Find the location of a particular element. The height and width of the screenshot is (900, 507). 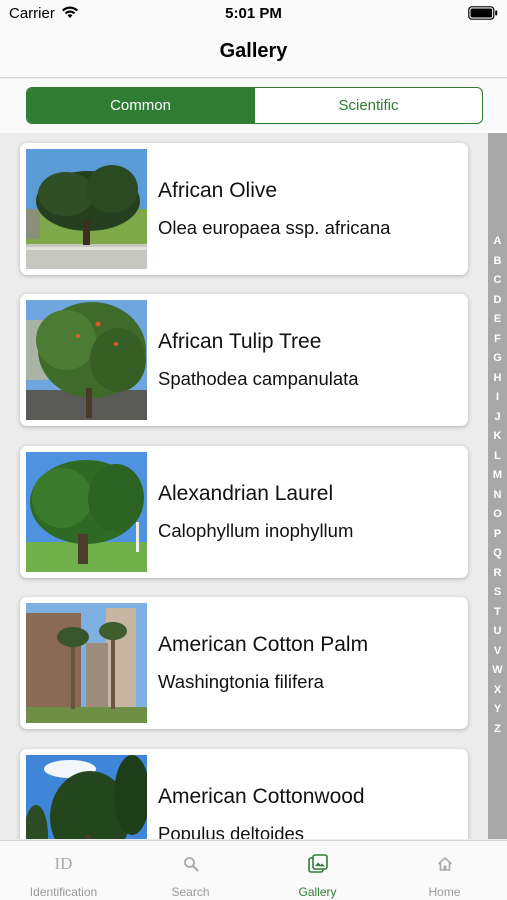

name-type-segmented-control: Common Scientific is located at coordinates (254, 105).